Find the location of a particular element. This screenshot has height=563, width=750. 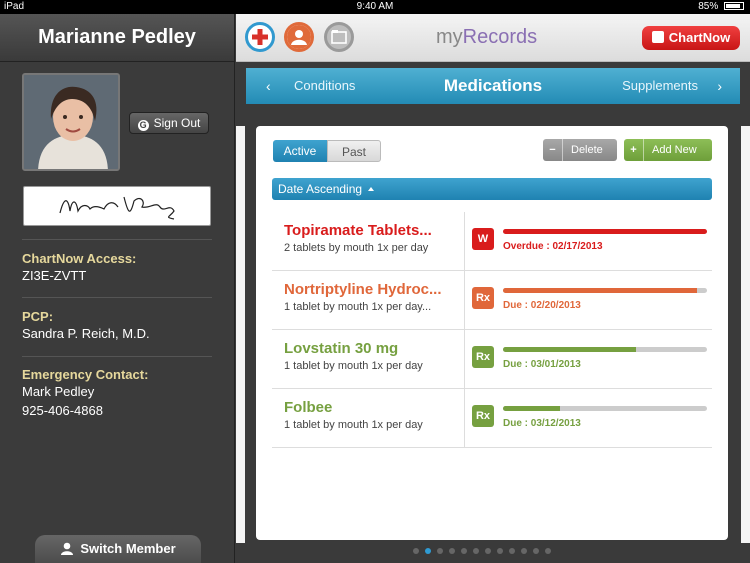

battery-percent: 85% is located at coordinates (708, 6).